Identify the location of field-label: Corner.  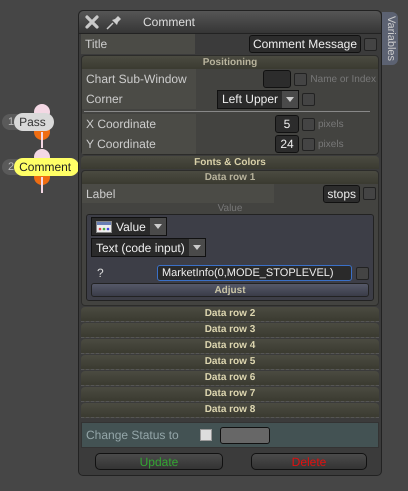
(139, 99).